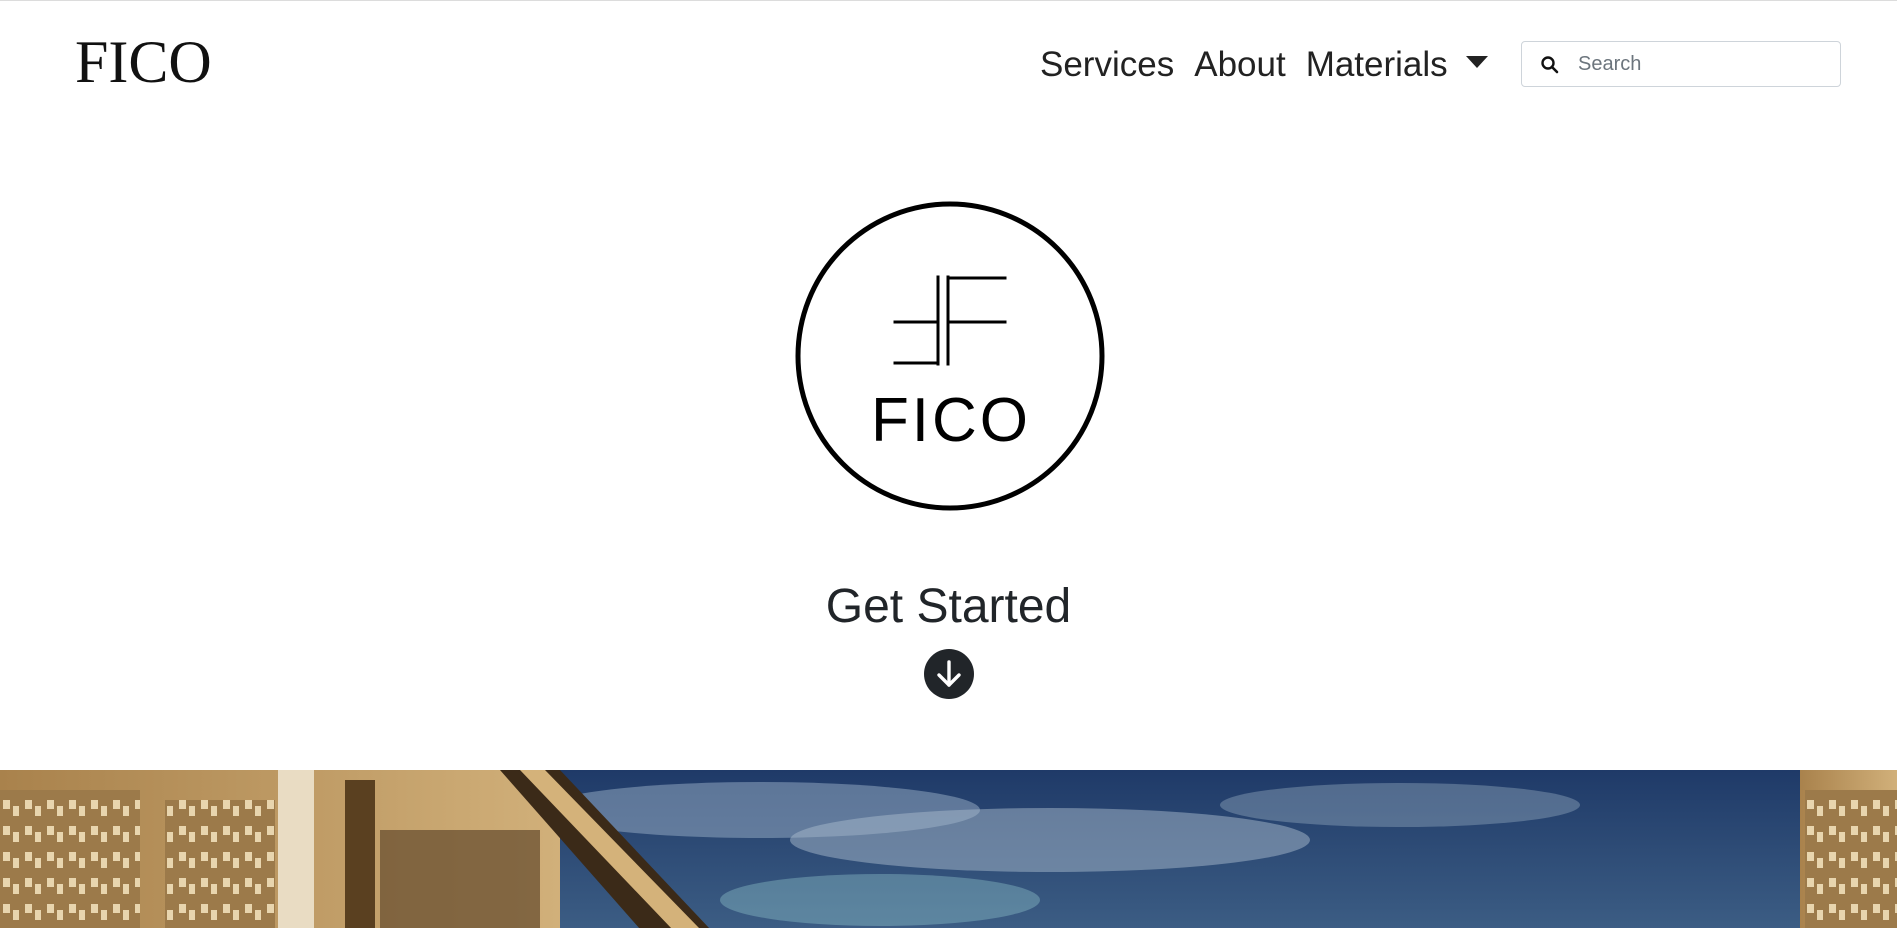 This screenshot has height=928, width=1897. Describe the element at coordinates (143, 62) in the screenshot. I see `brand-logo-link: FICO` at that location.